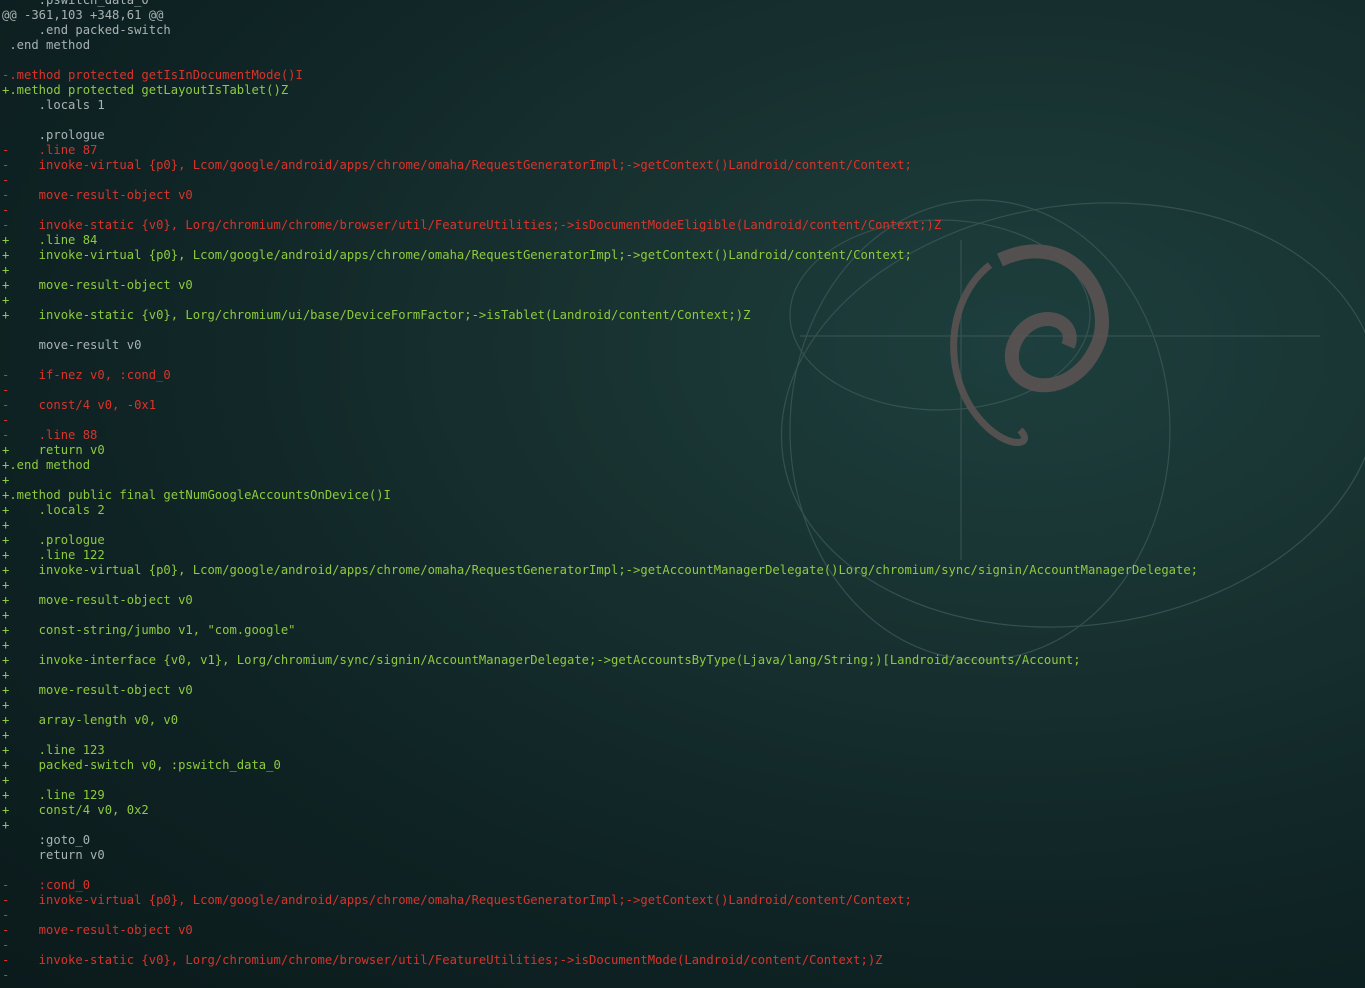 This screenshot has width=1365, height=988. I want to click on diff-removed-line: - if-nez v0, :cond_0, so click(86, 375).